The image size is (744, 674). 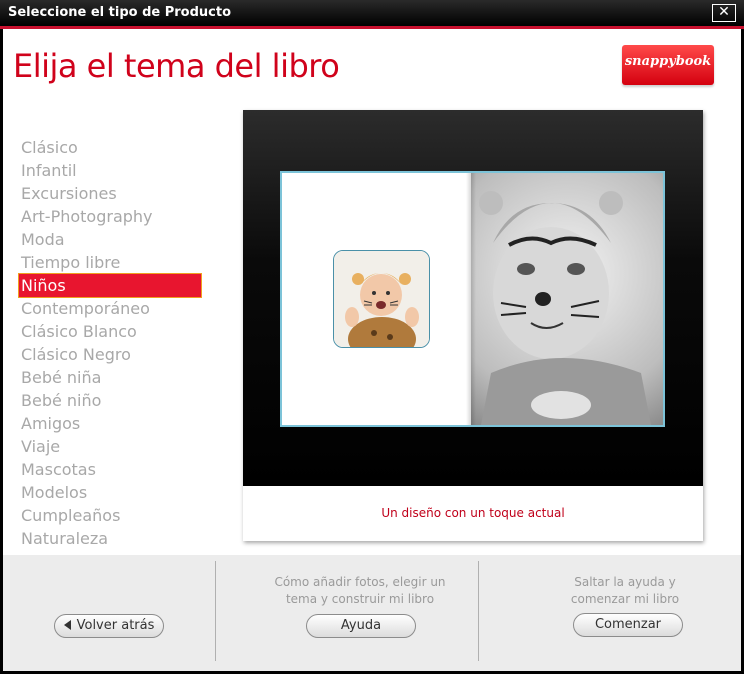 I want to click on theme-item: Niños, so click(x=110, y=285).